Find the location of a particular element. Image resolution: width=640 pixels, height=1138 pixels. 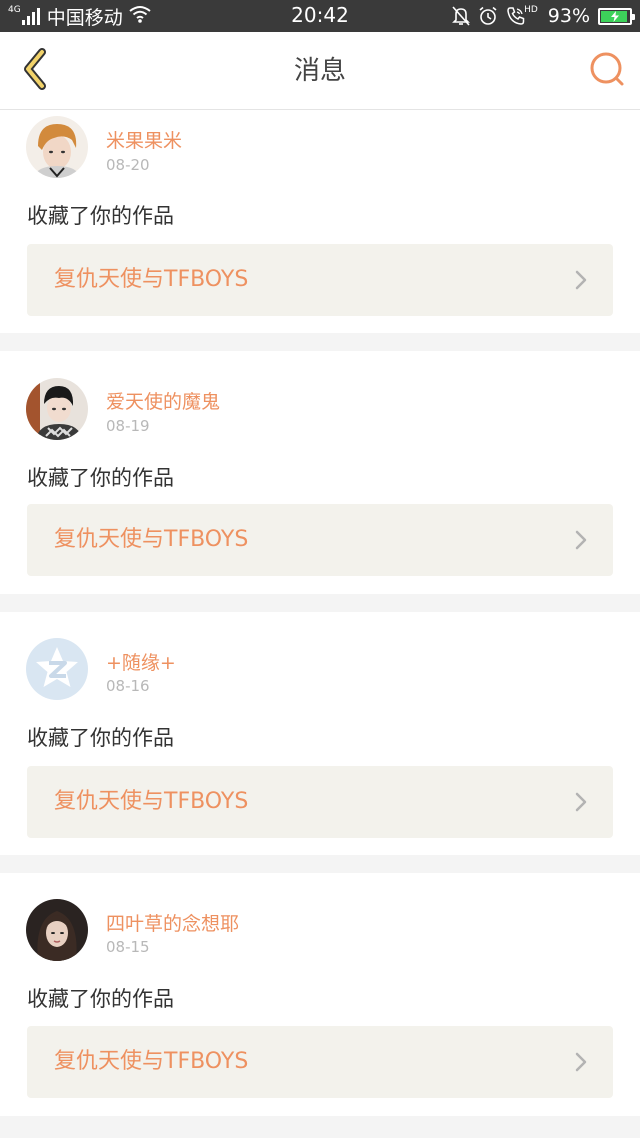

search-button is located at coordinates (607, 71).